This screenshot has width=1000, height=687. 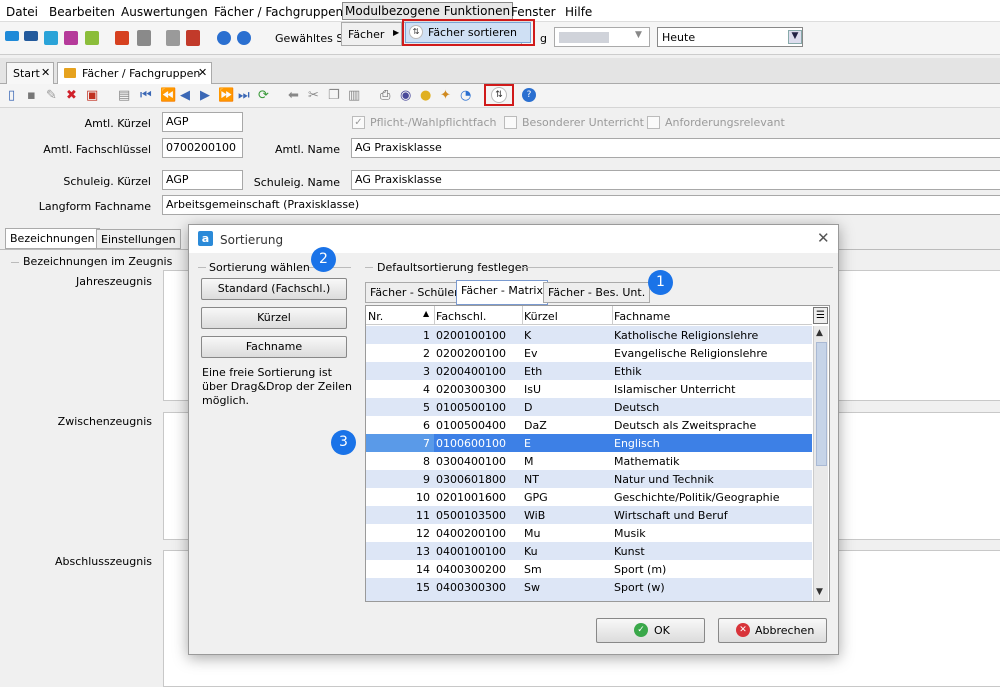 I want to click on calendar-icon, so click(x=193, y=38).